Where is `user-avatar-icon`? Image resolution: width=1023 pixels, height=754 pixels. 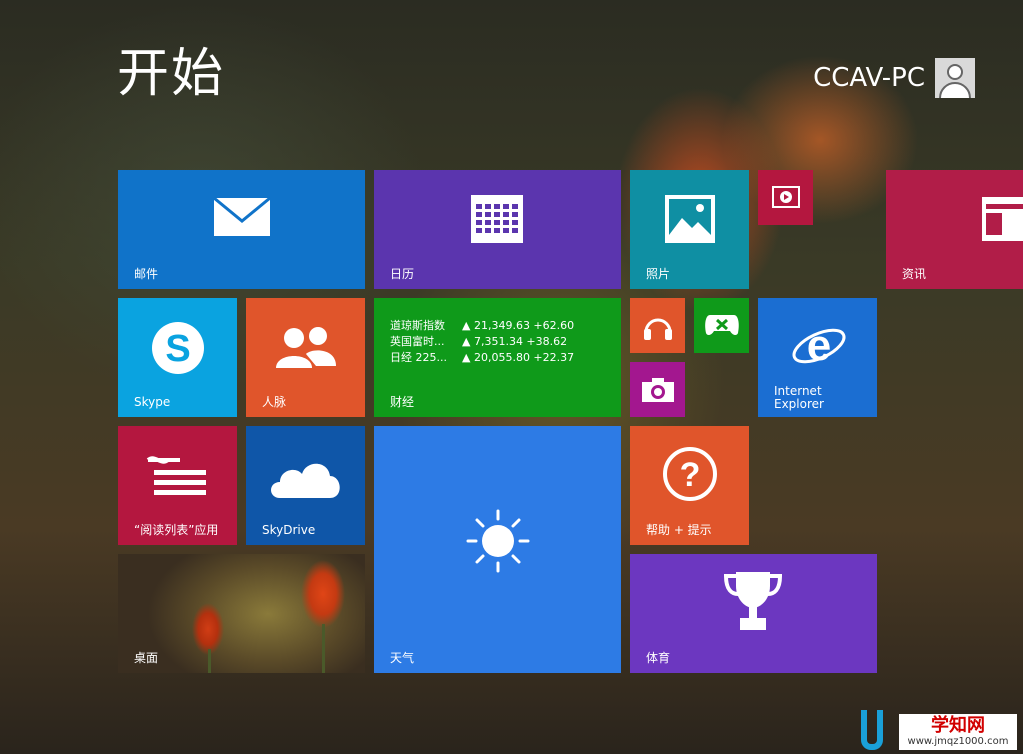 user-avatar-icon is located at coordinates (955, 78).